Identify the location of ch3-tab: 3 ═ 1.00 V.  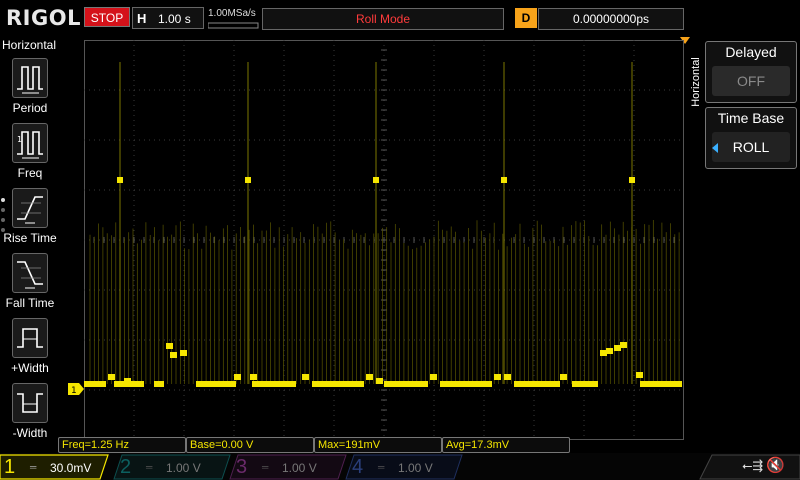
(286, 467).